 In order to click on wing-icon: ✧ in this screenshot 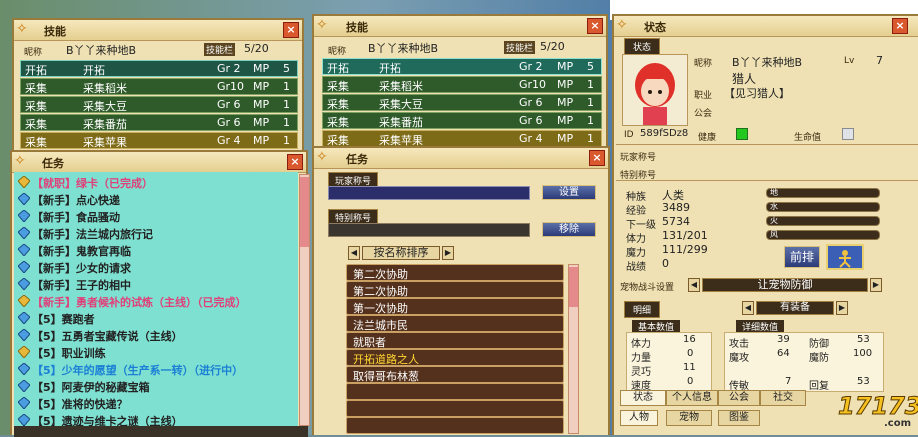, I will do `click(322, 157)`.